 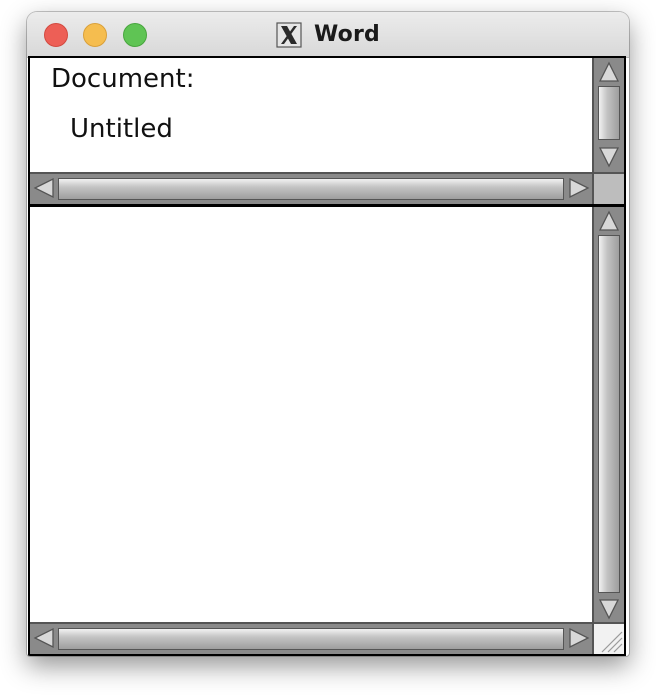 I want to click on title-bar: Word, so click(x=328, y=35).